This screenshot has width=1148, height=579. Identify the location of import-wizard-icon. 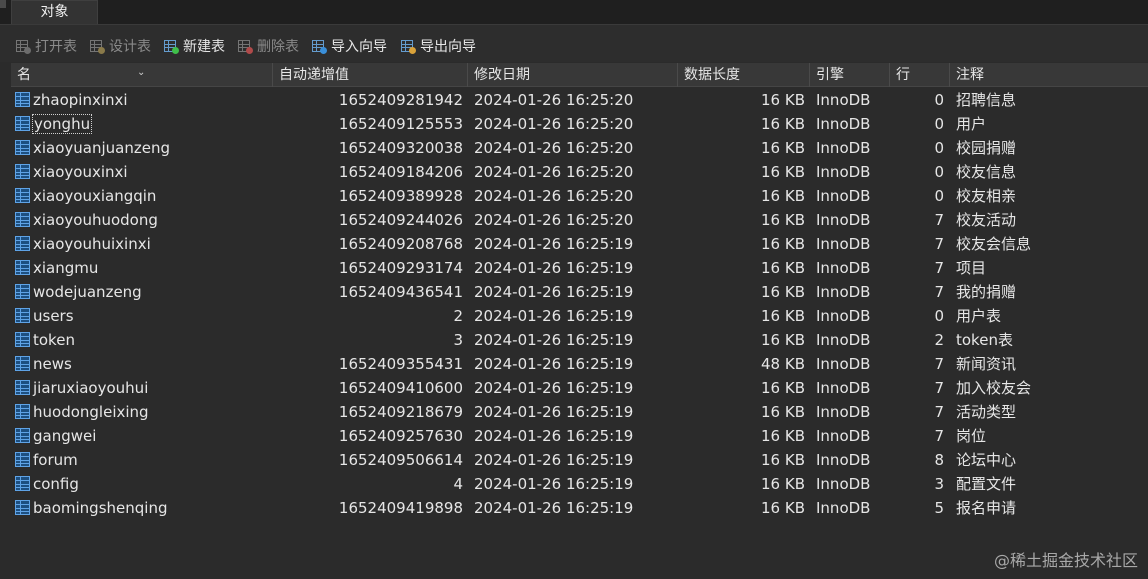
(319, 46).